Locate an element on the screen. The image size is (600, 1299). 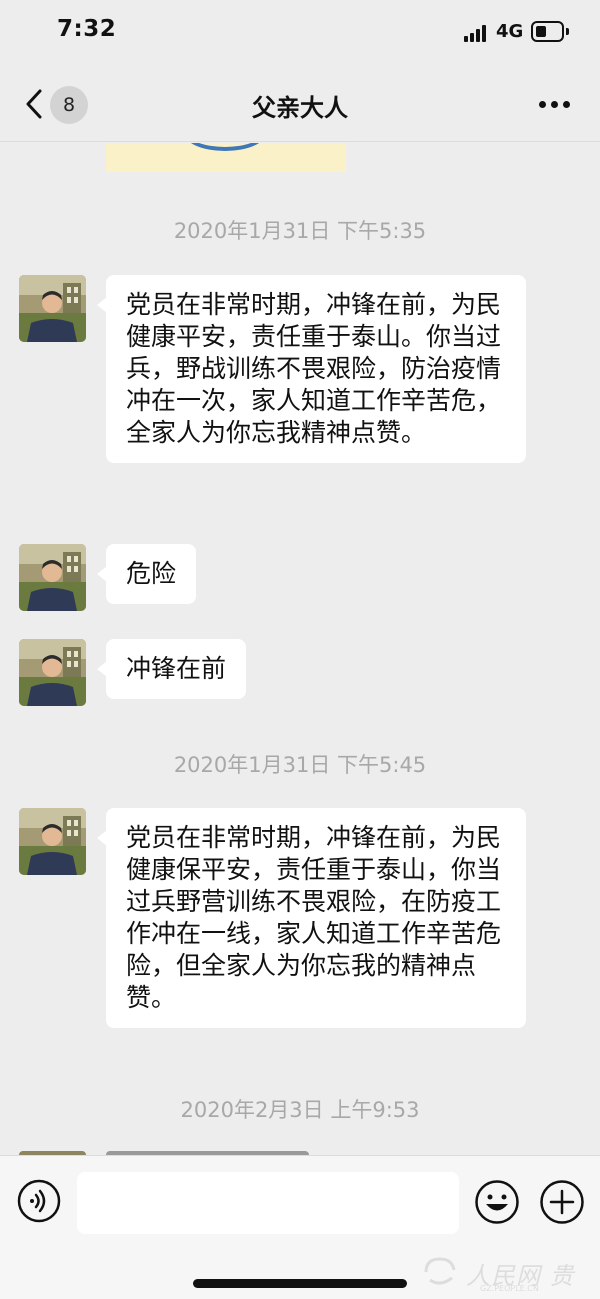
message-timestamp: 2020年1月31日 下午5:35 is located at coordinates (300, 231).